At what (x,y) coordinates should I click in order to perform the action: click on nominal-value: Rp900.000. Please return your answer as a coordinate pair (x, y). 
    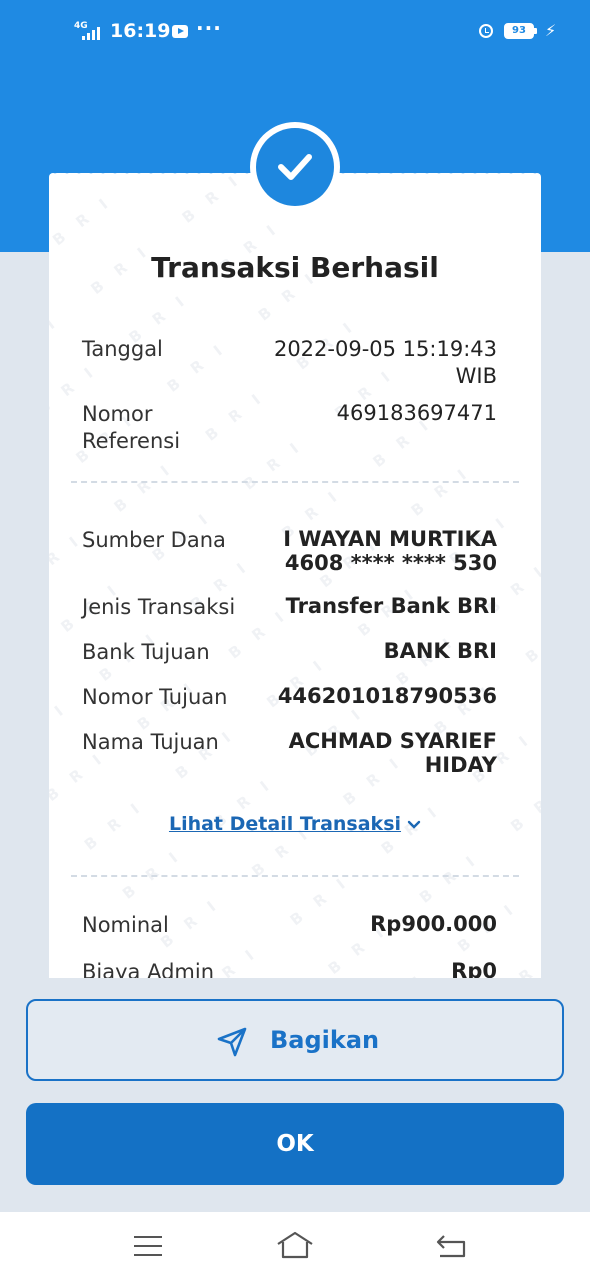
    Looking at the image, I should click on (433, 924).